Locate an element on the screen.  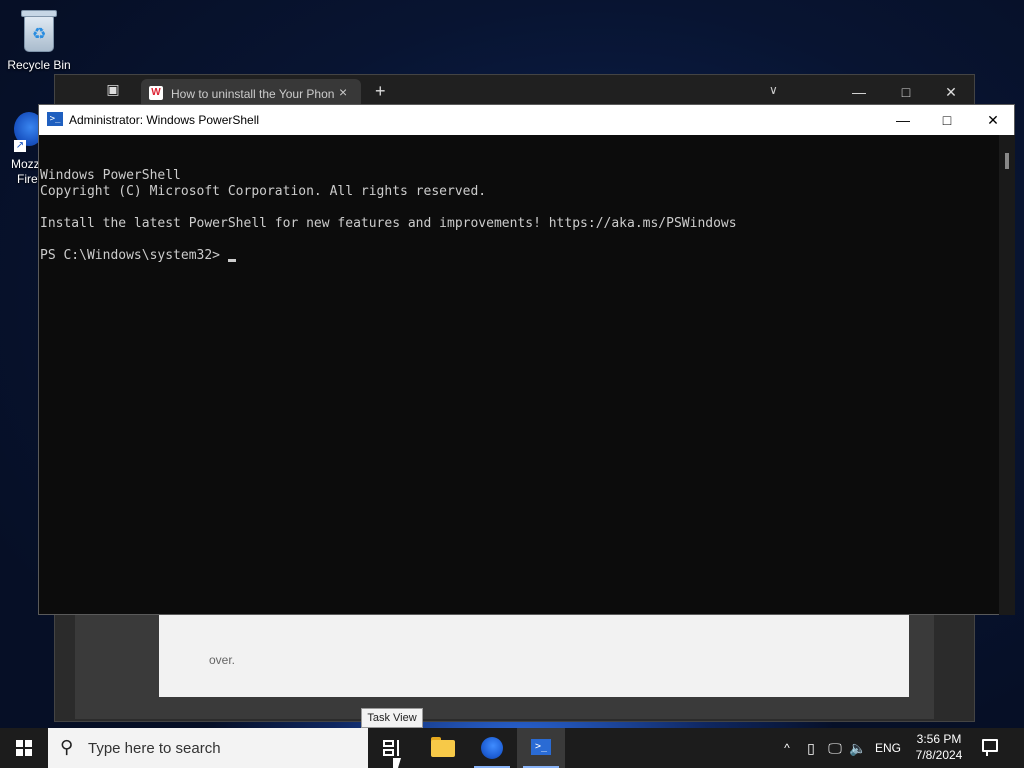
console-prompt: PS C:\Windows\system32> is located at coordinates (134, 255).